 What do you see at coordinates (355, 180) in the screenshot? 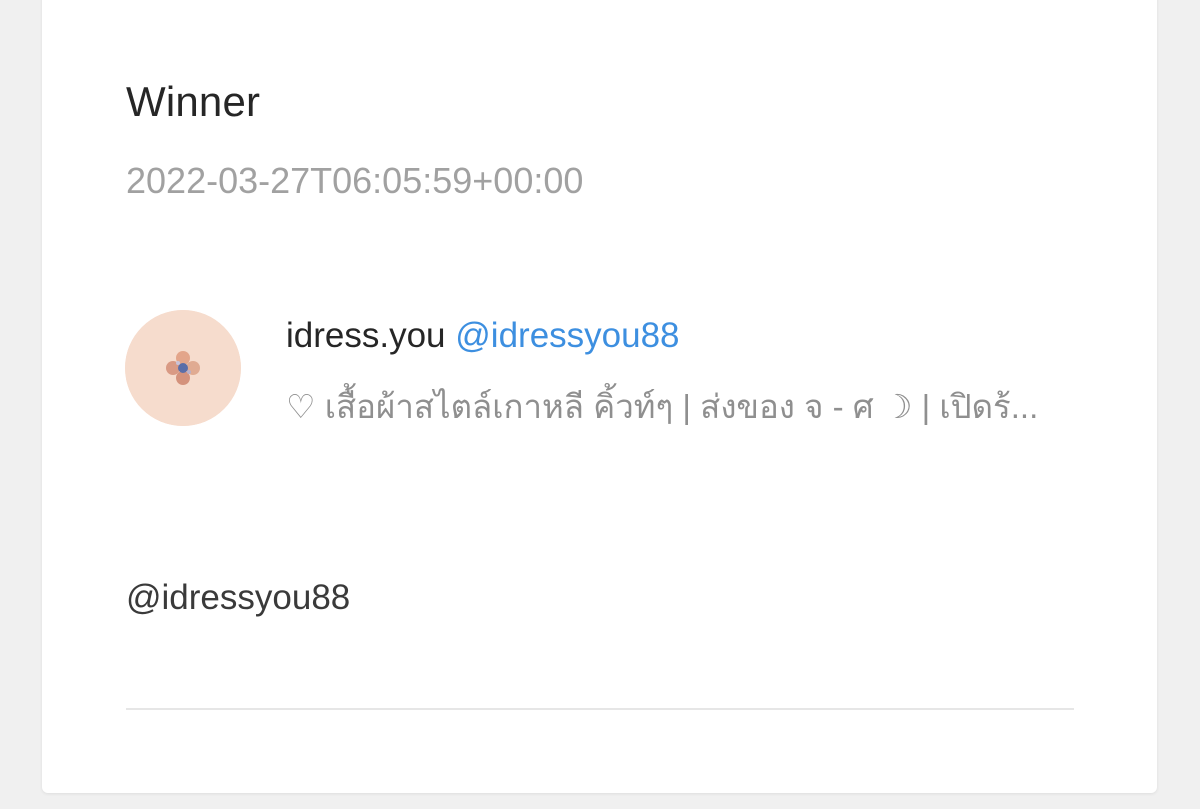
I see `timestamp: 2022-03-27T06:05:59+00:00` at bounding box center [355, 180].